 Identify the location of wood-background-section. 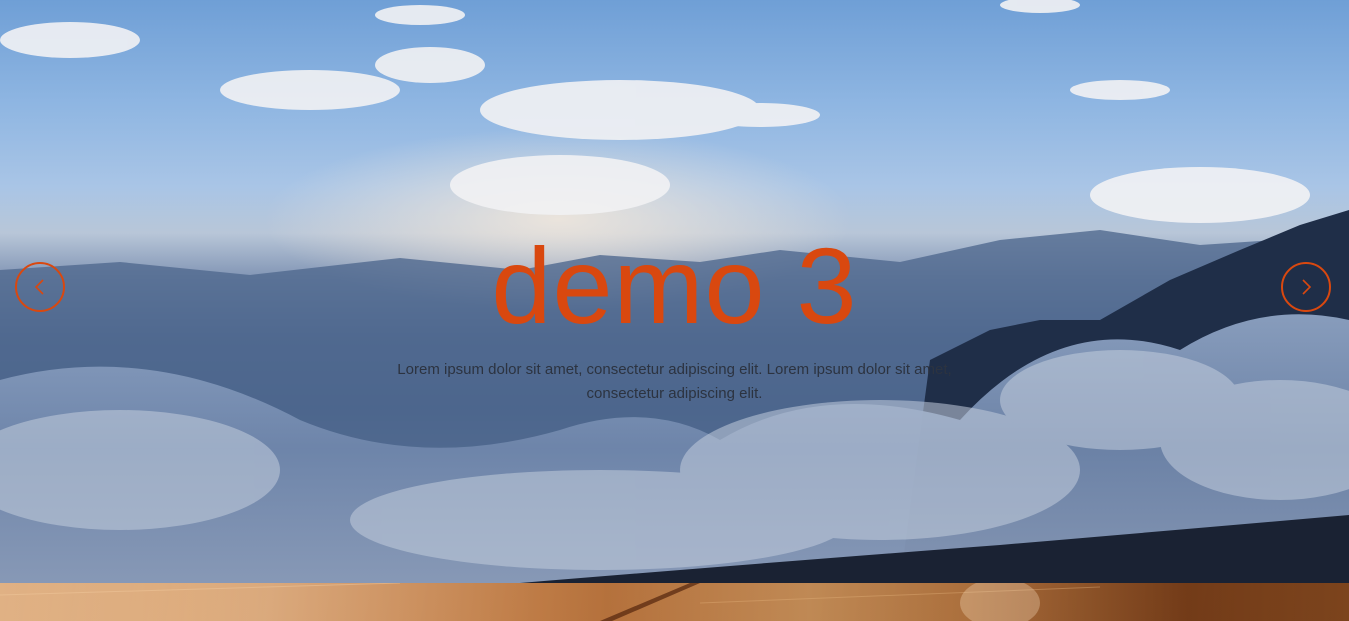
(674, 602).